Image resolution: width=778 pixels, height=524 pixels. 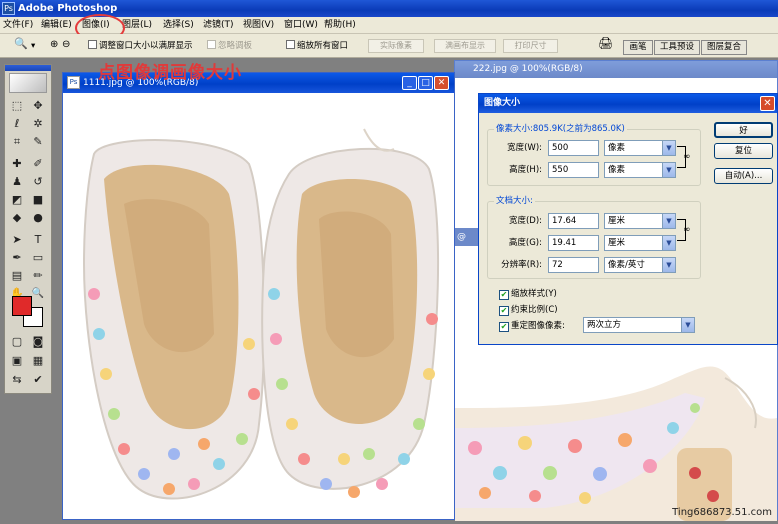 What do you see at coordinates (22, 306) in the screenshot?
I see `foreground-color-swatch` at bounding box center [22, 306].